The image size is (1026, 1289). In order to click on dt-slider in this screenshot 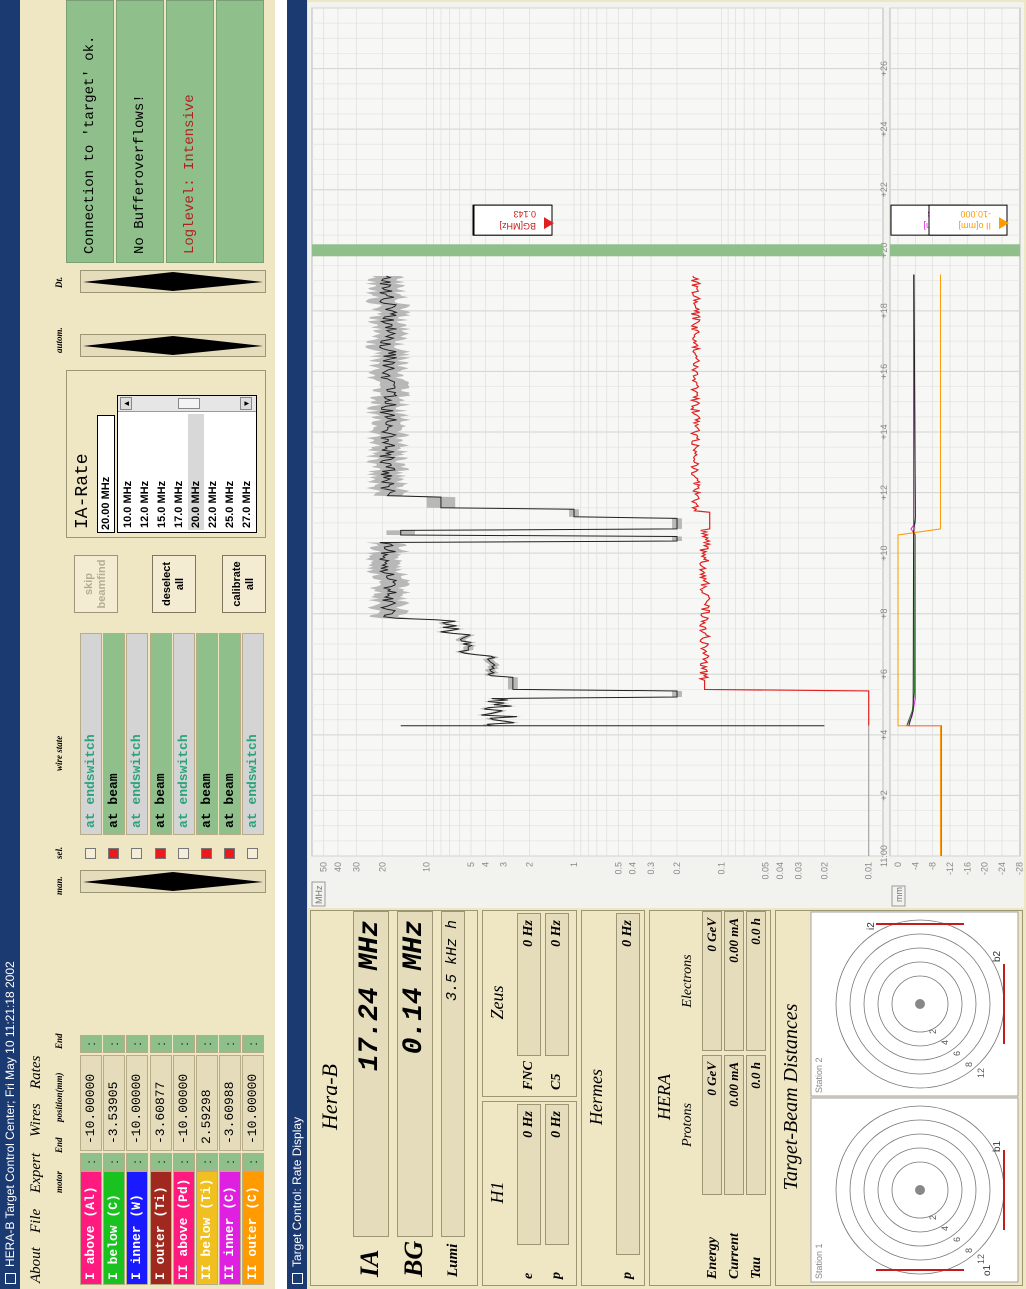, I will do `click(173, 281)`.